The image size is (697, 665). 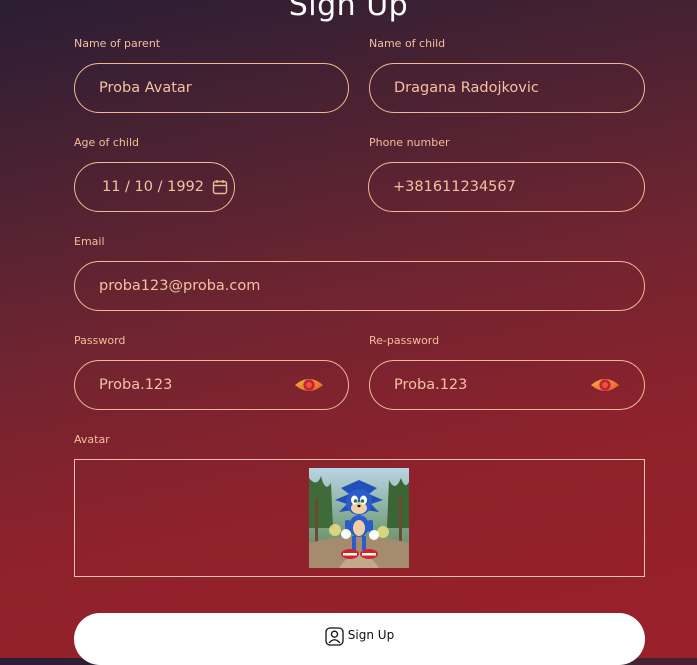 What do you see at coordinates (117, 43) in the screenshot?
I see `parent-name-label: Name of parent` at bounding box center [117, 43].